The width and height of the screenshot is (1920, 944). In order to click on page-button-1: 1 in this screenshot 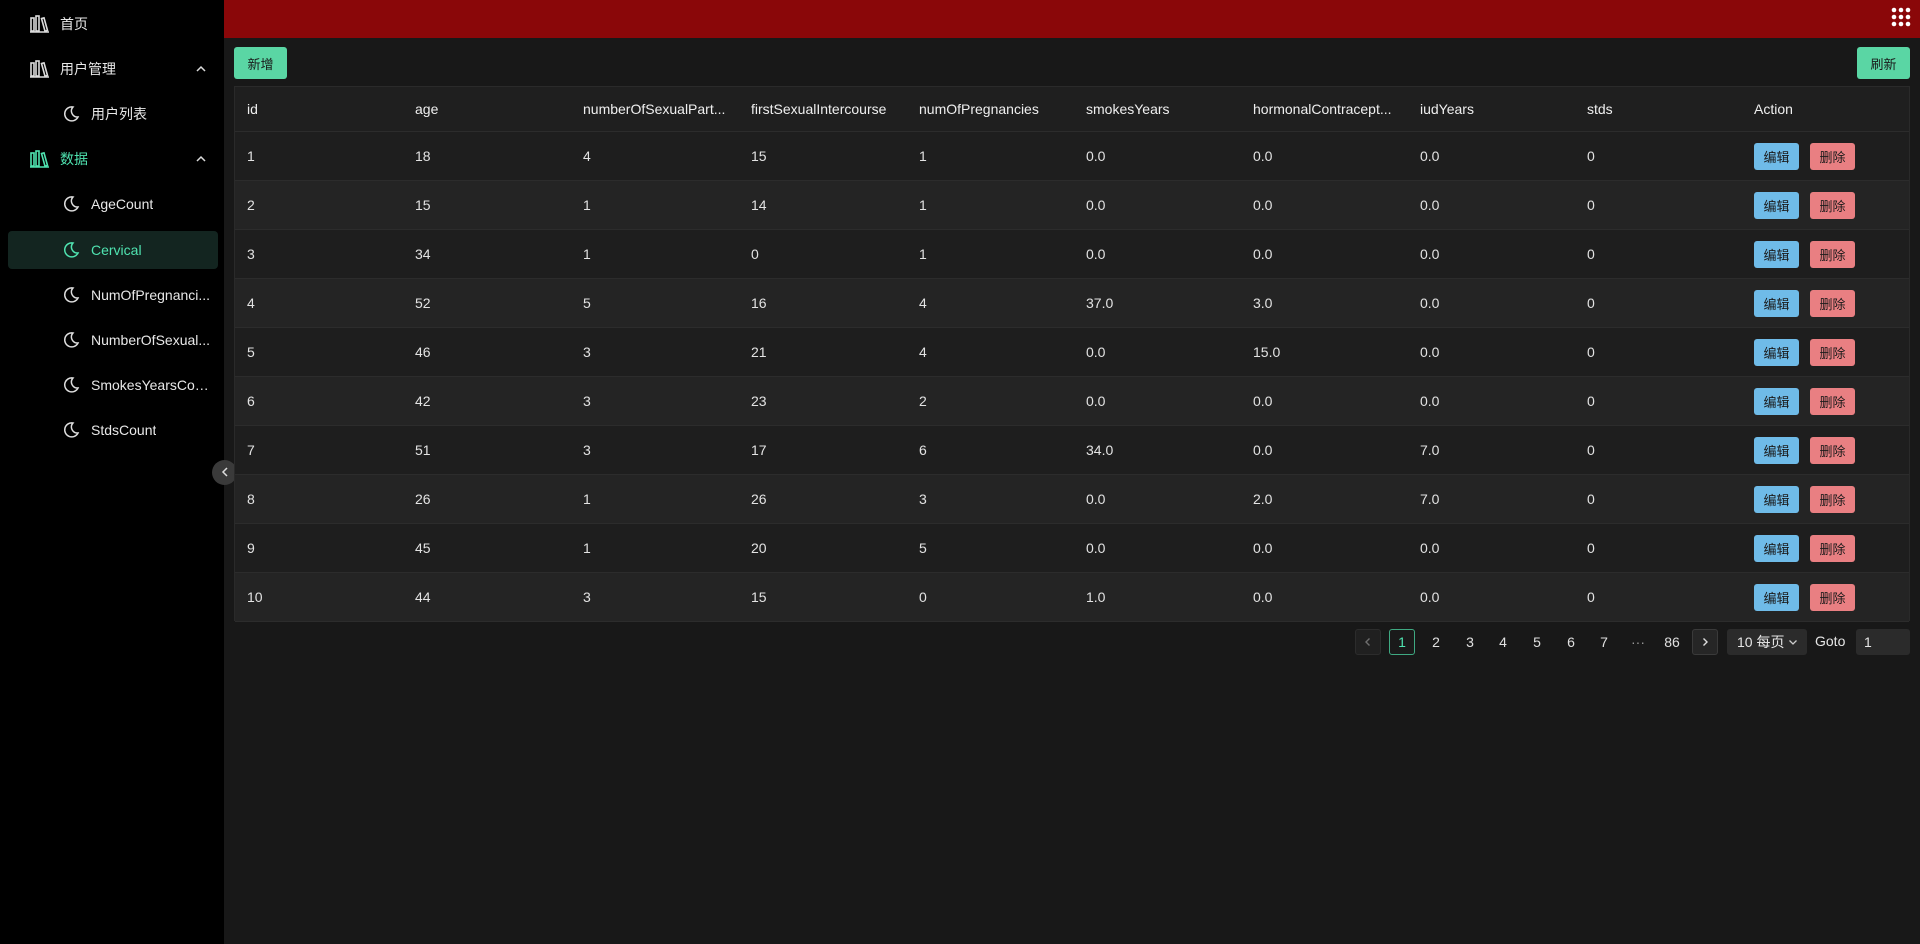, I will do `click(1402, 642)`.